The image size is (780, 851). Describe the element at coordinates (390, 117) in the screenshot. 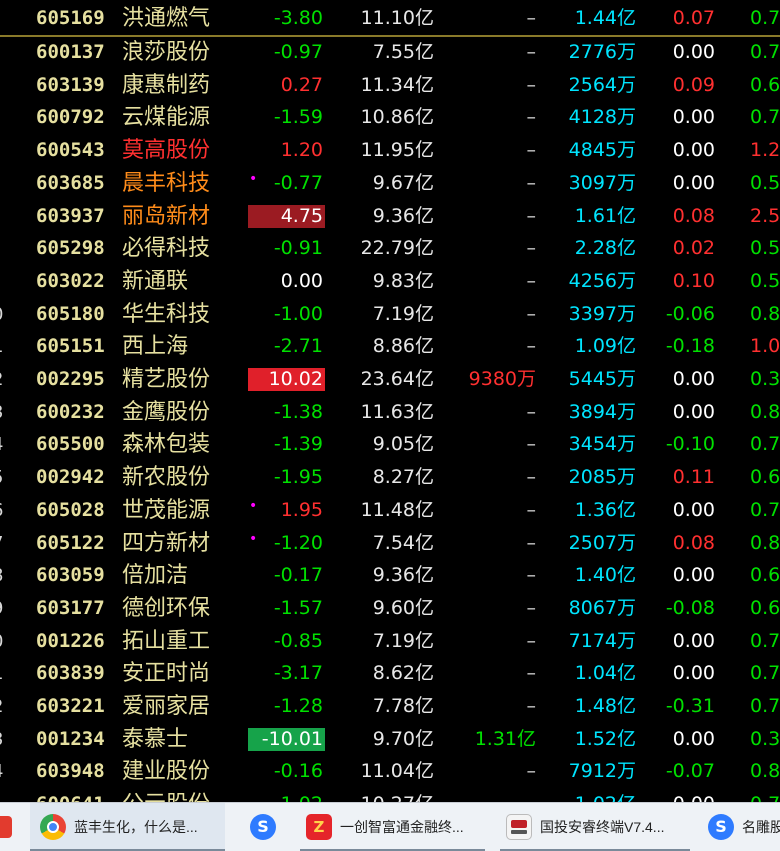

I see `quote-row: 600792 云煤能源 -1.59 10.86亿 – 4128万 0.00 0.7` at that location.